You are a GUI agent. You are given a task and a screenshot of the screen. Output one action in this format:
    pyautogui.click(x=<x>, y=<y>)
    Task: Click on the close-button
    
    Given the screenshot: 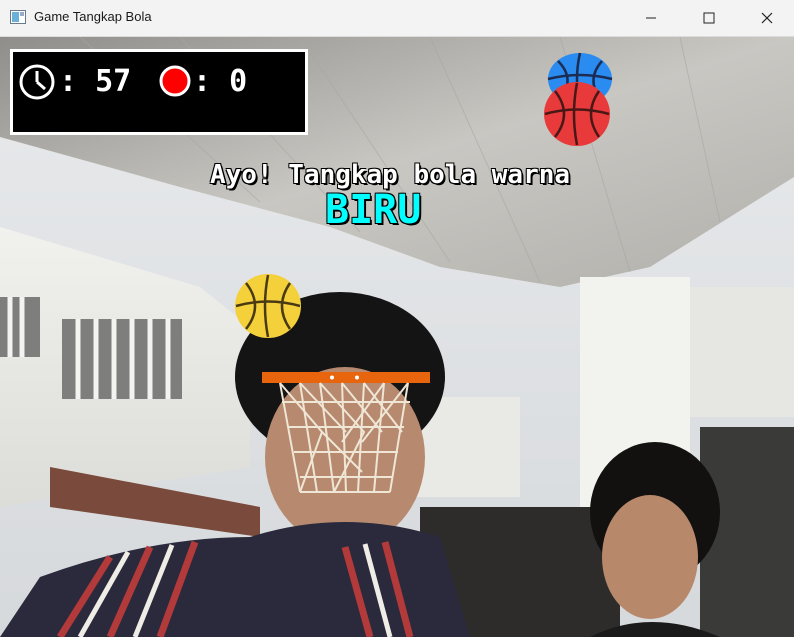 What is the action you would take?
    pyautogui.click(x=767, y=18)
    